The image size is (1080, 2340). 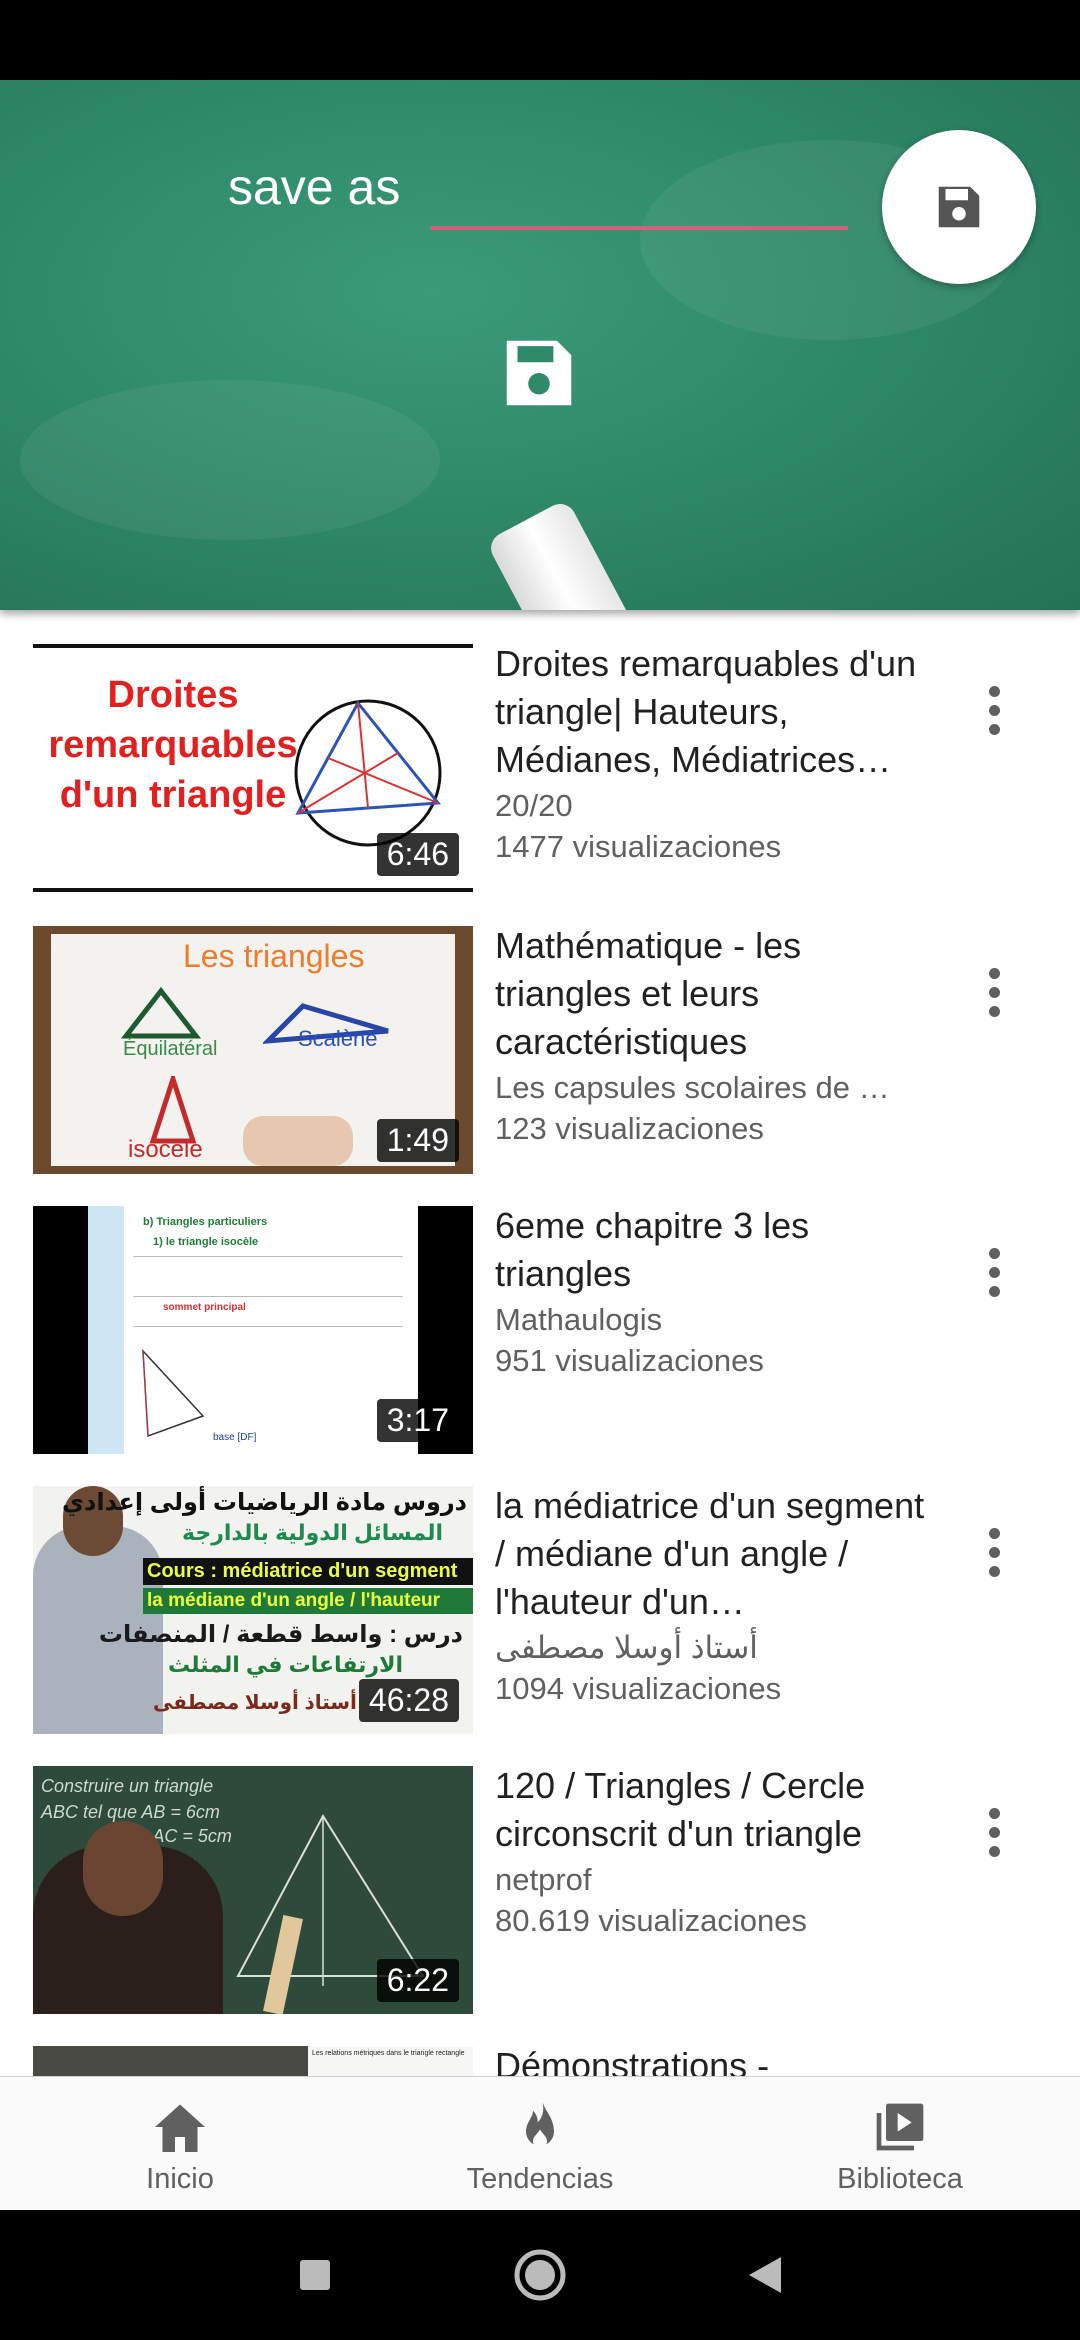 What do you see at coordinates (710, 1250) in the screenshot?
I see `video-title: 6eme chapitre 3 les triangles` at bounding box center [710, 1250].